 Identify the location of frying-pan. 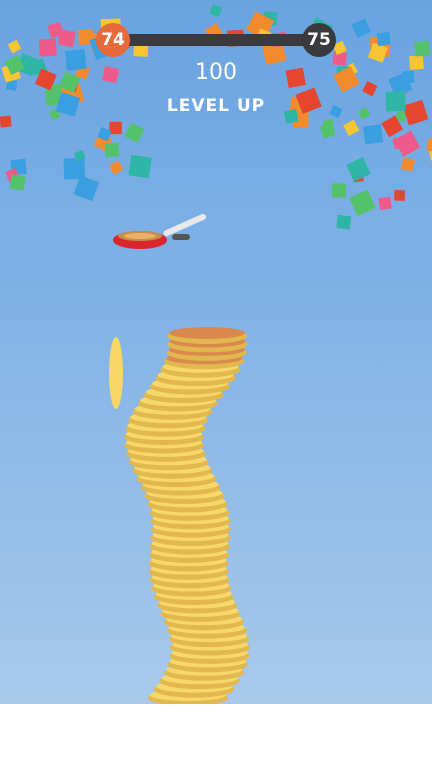
(160, 231).